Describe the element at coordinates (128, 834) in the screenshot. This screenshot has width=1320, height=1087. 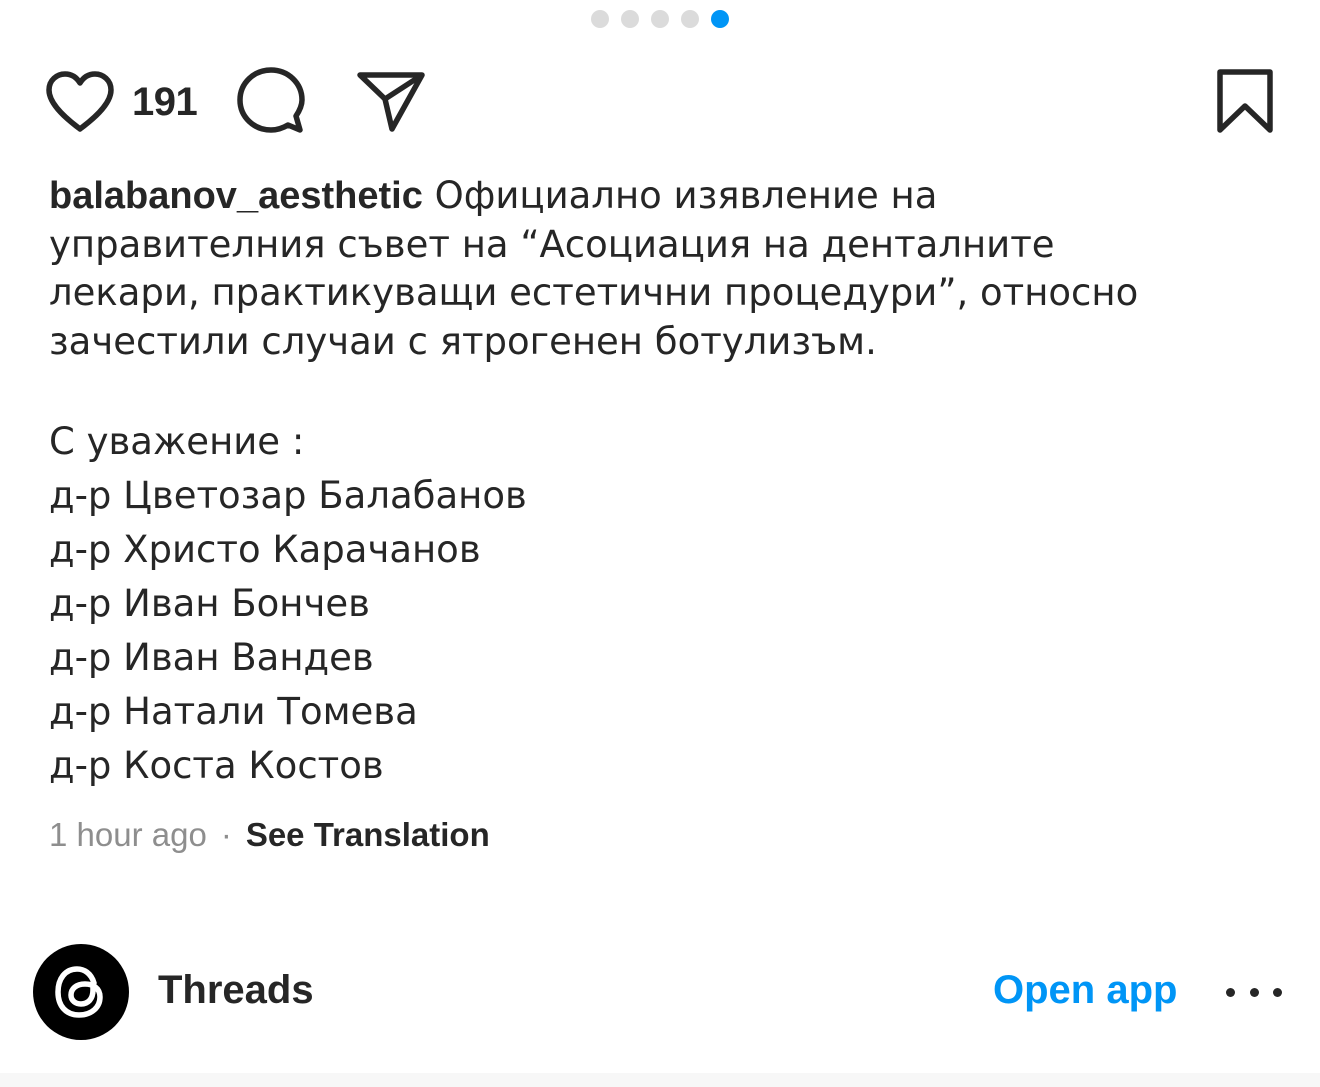
I see `post-timestamp: 1 hour ago` at that location.